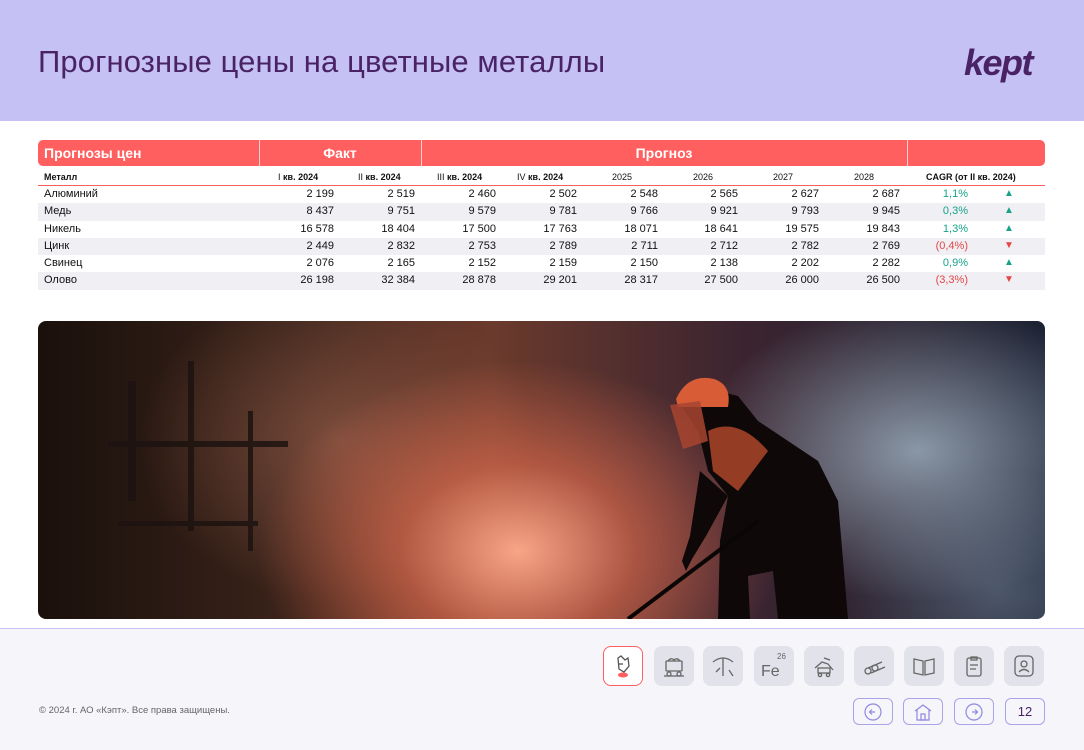 This screenshot has width=1084, height=750. I want to click on metal-name: Никель, so click(62, 228).